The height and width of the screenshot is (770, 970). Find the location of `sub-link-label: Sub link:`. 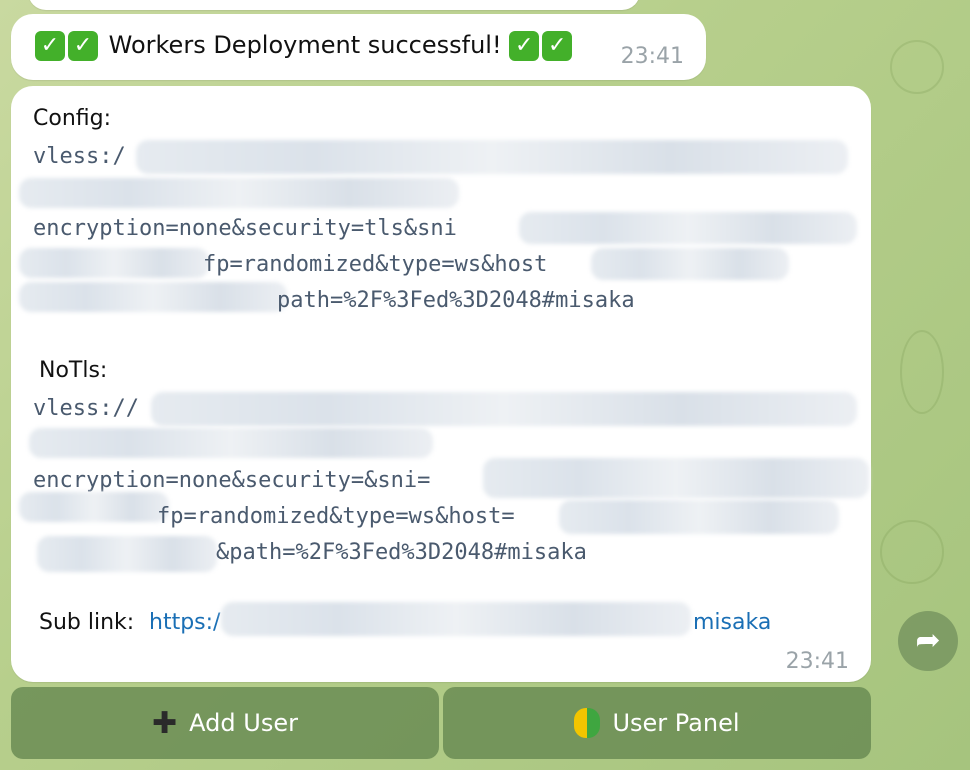

sub-link-label: Sub link: is located at coordinates (87, 622).